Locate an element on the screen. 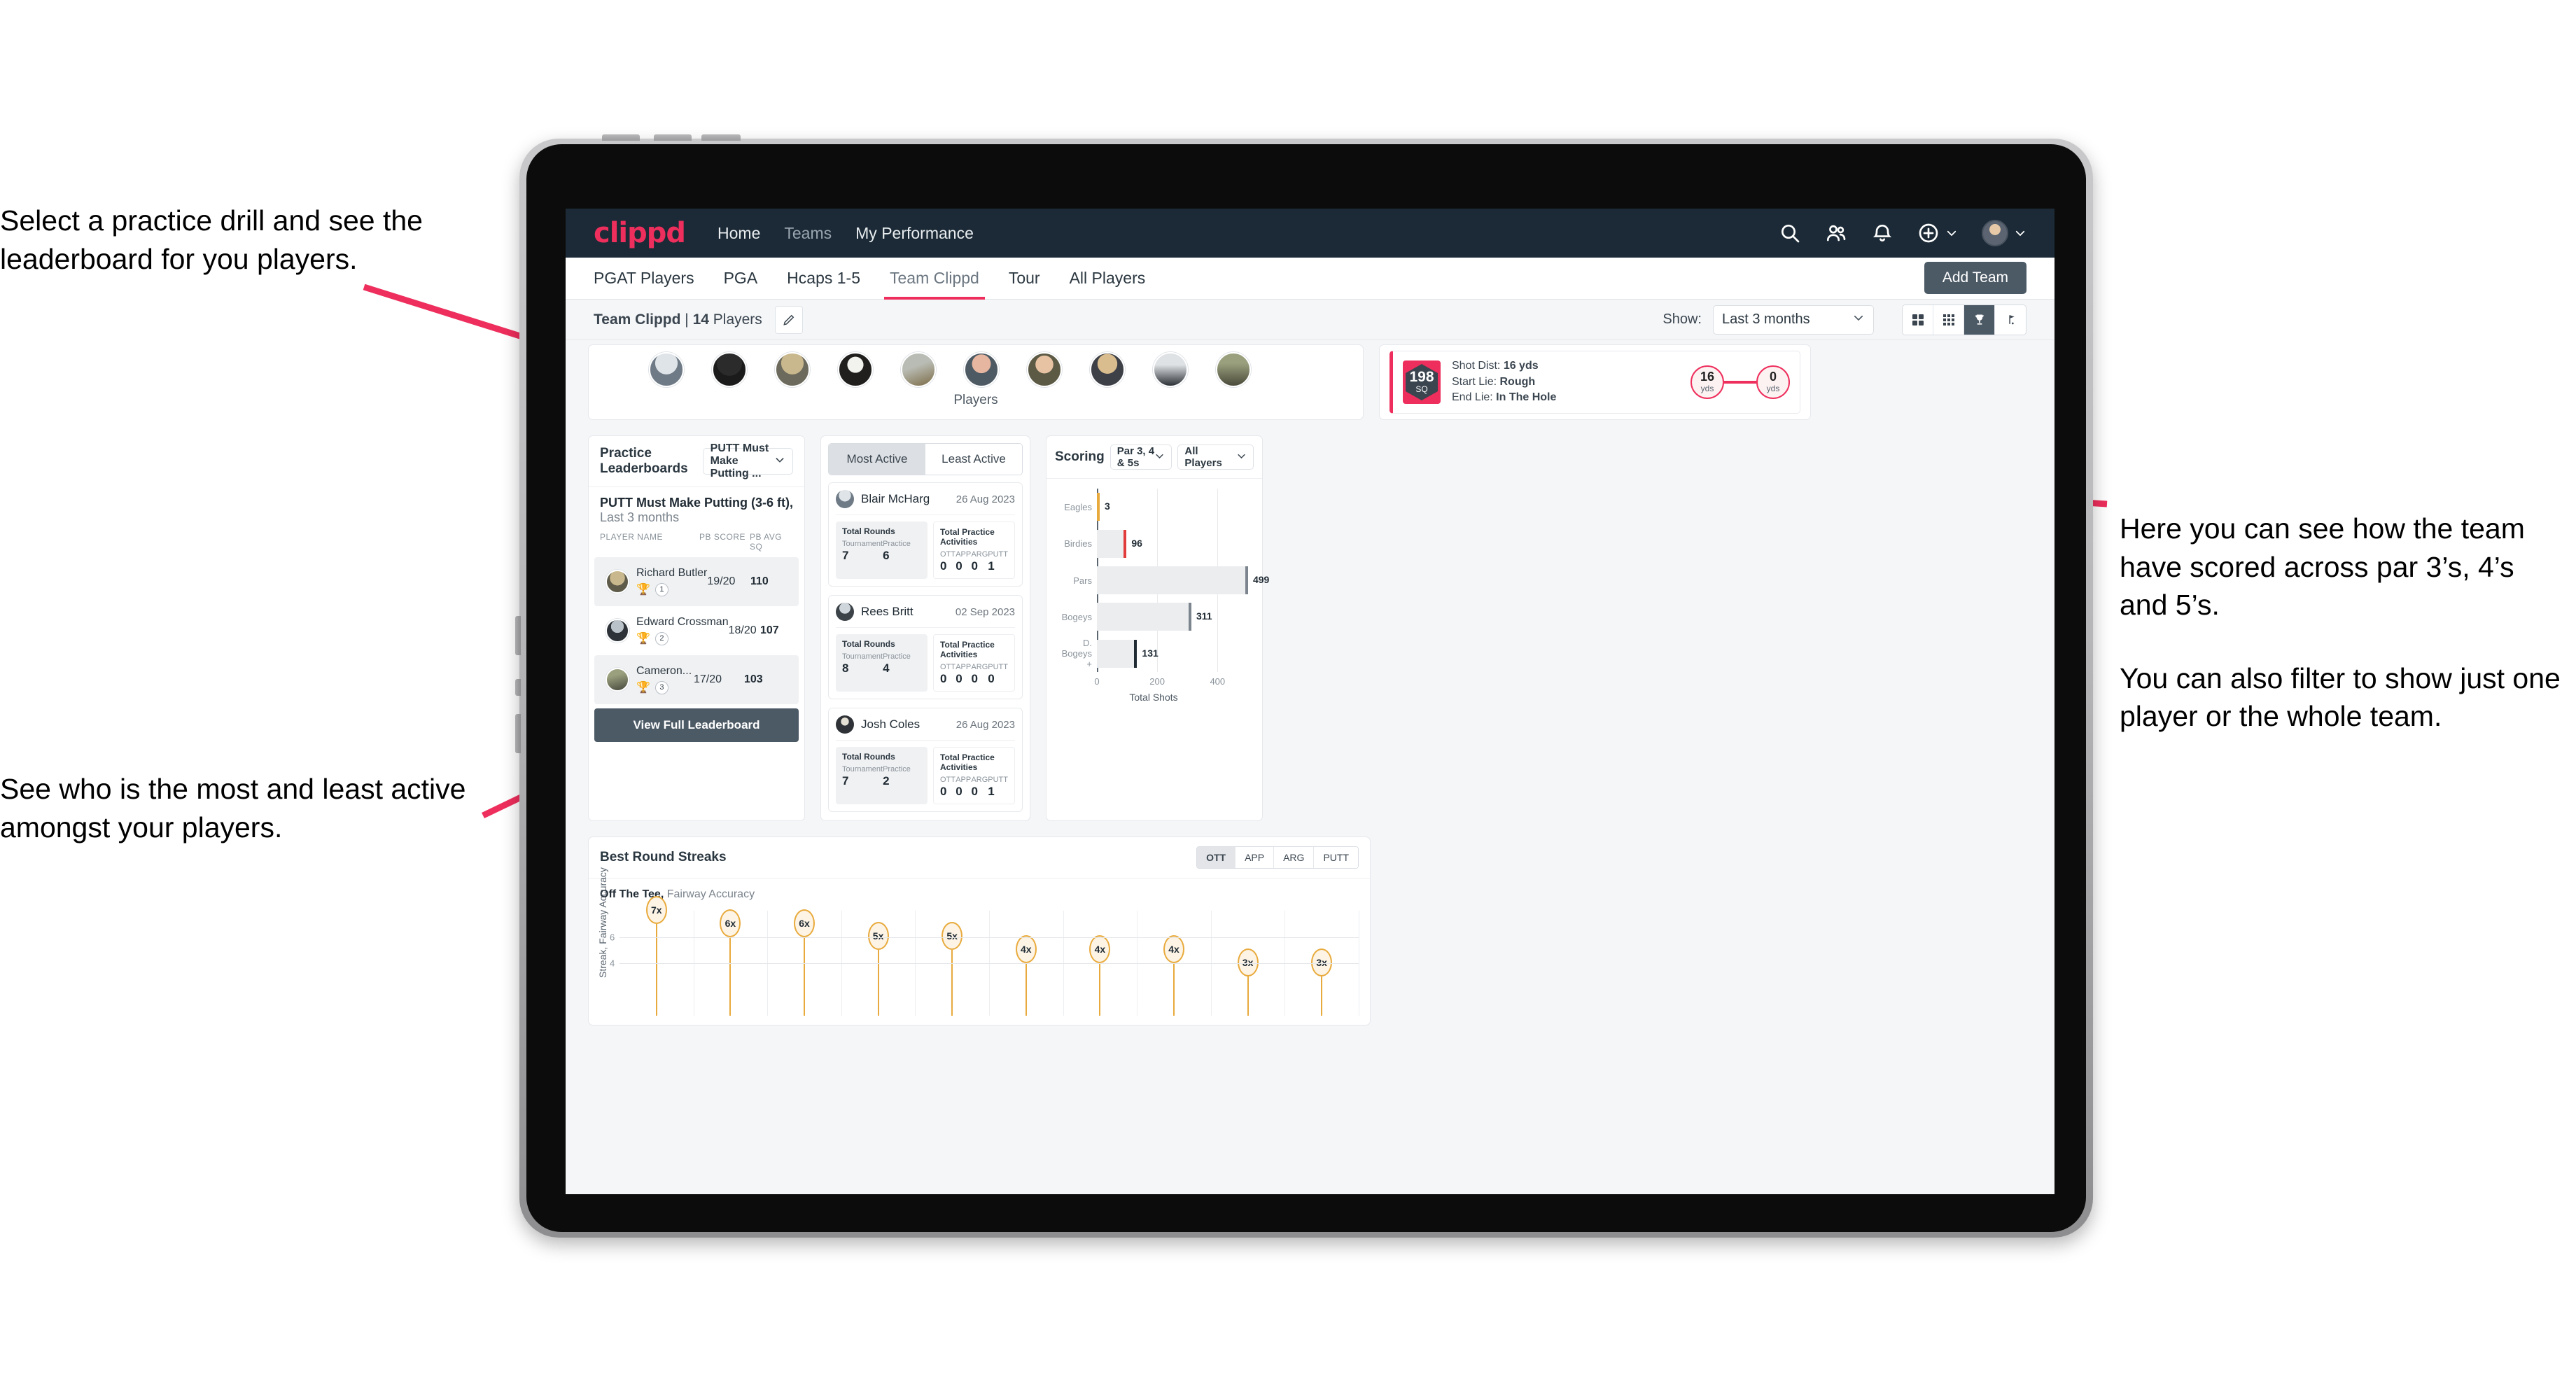 The width and height of the screenshot is (2576, 1386). rank-badge: 1 is located at coordinates (661, 589).